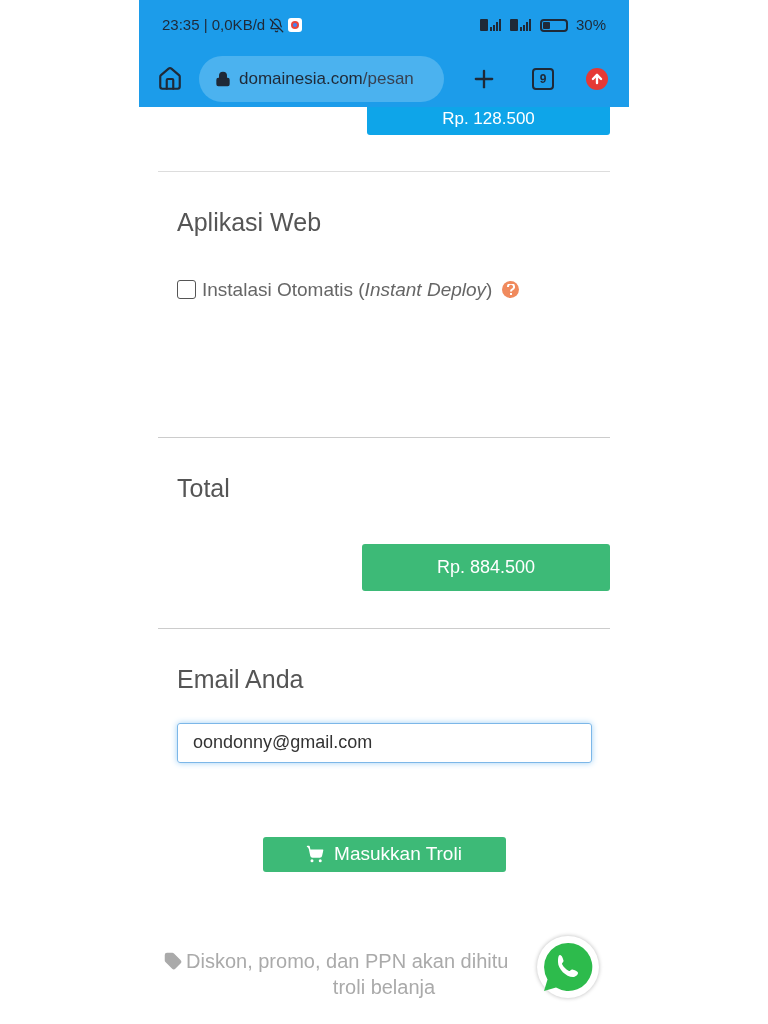 This screenshot has height=1024, width=768. I want to click on add-to-cart-button: Masukkan Troli, so click(384, 854).